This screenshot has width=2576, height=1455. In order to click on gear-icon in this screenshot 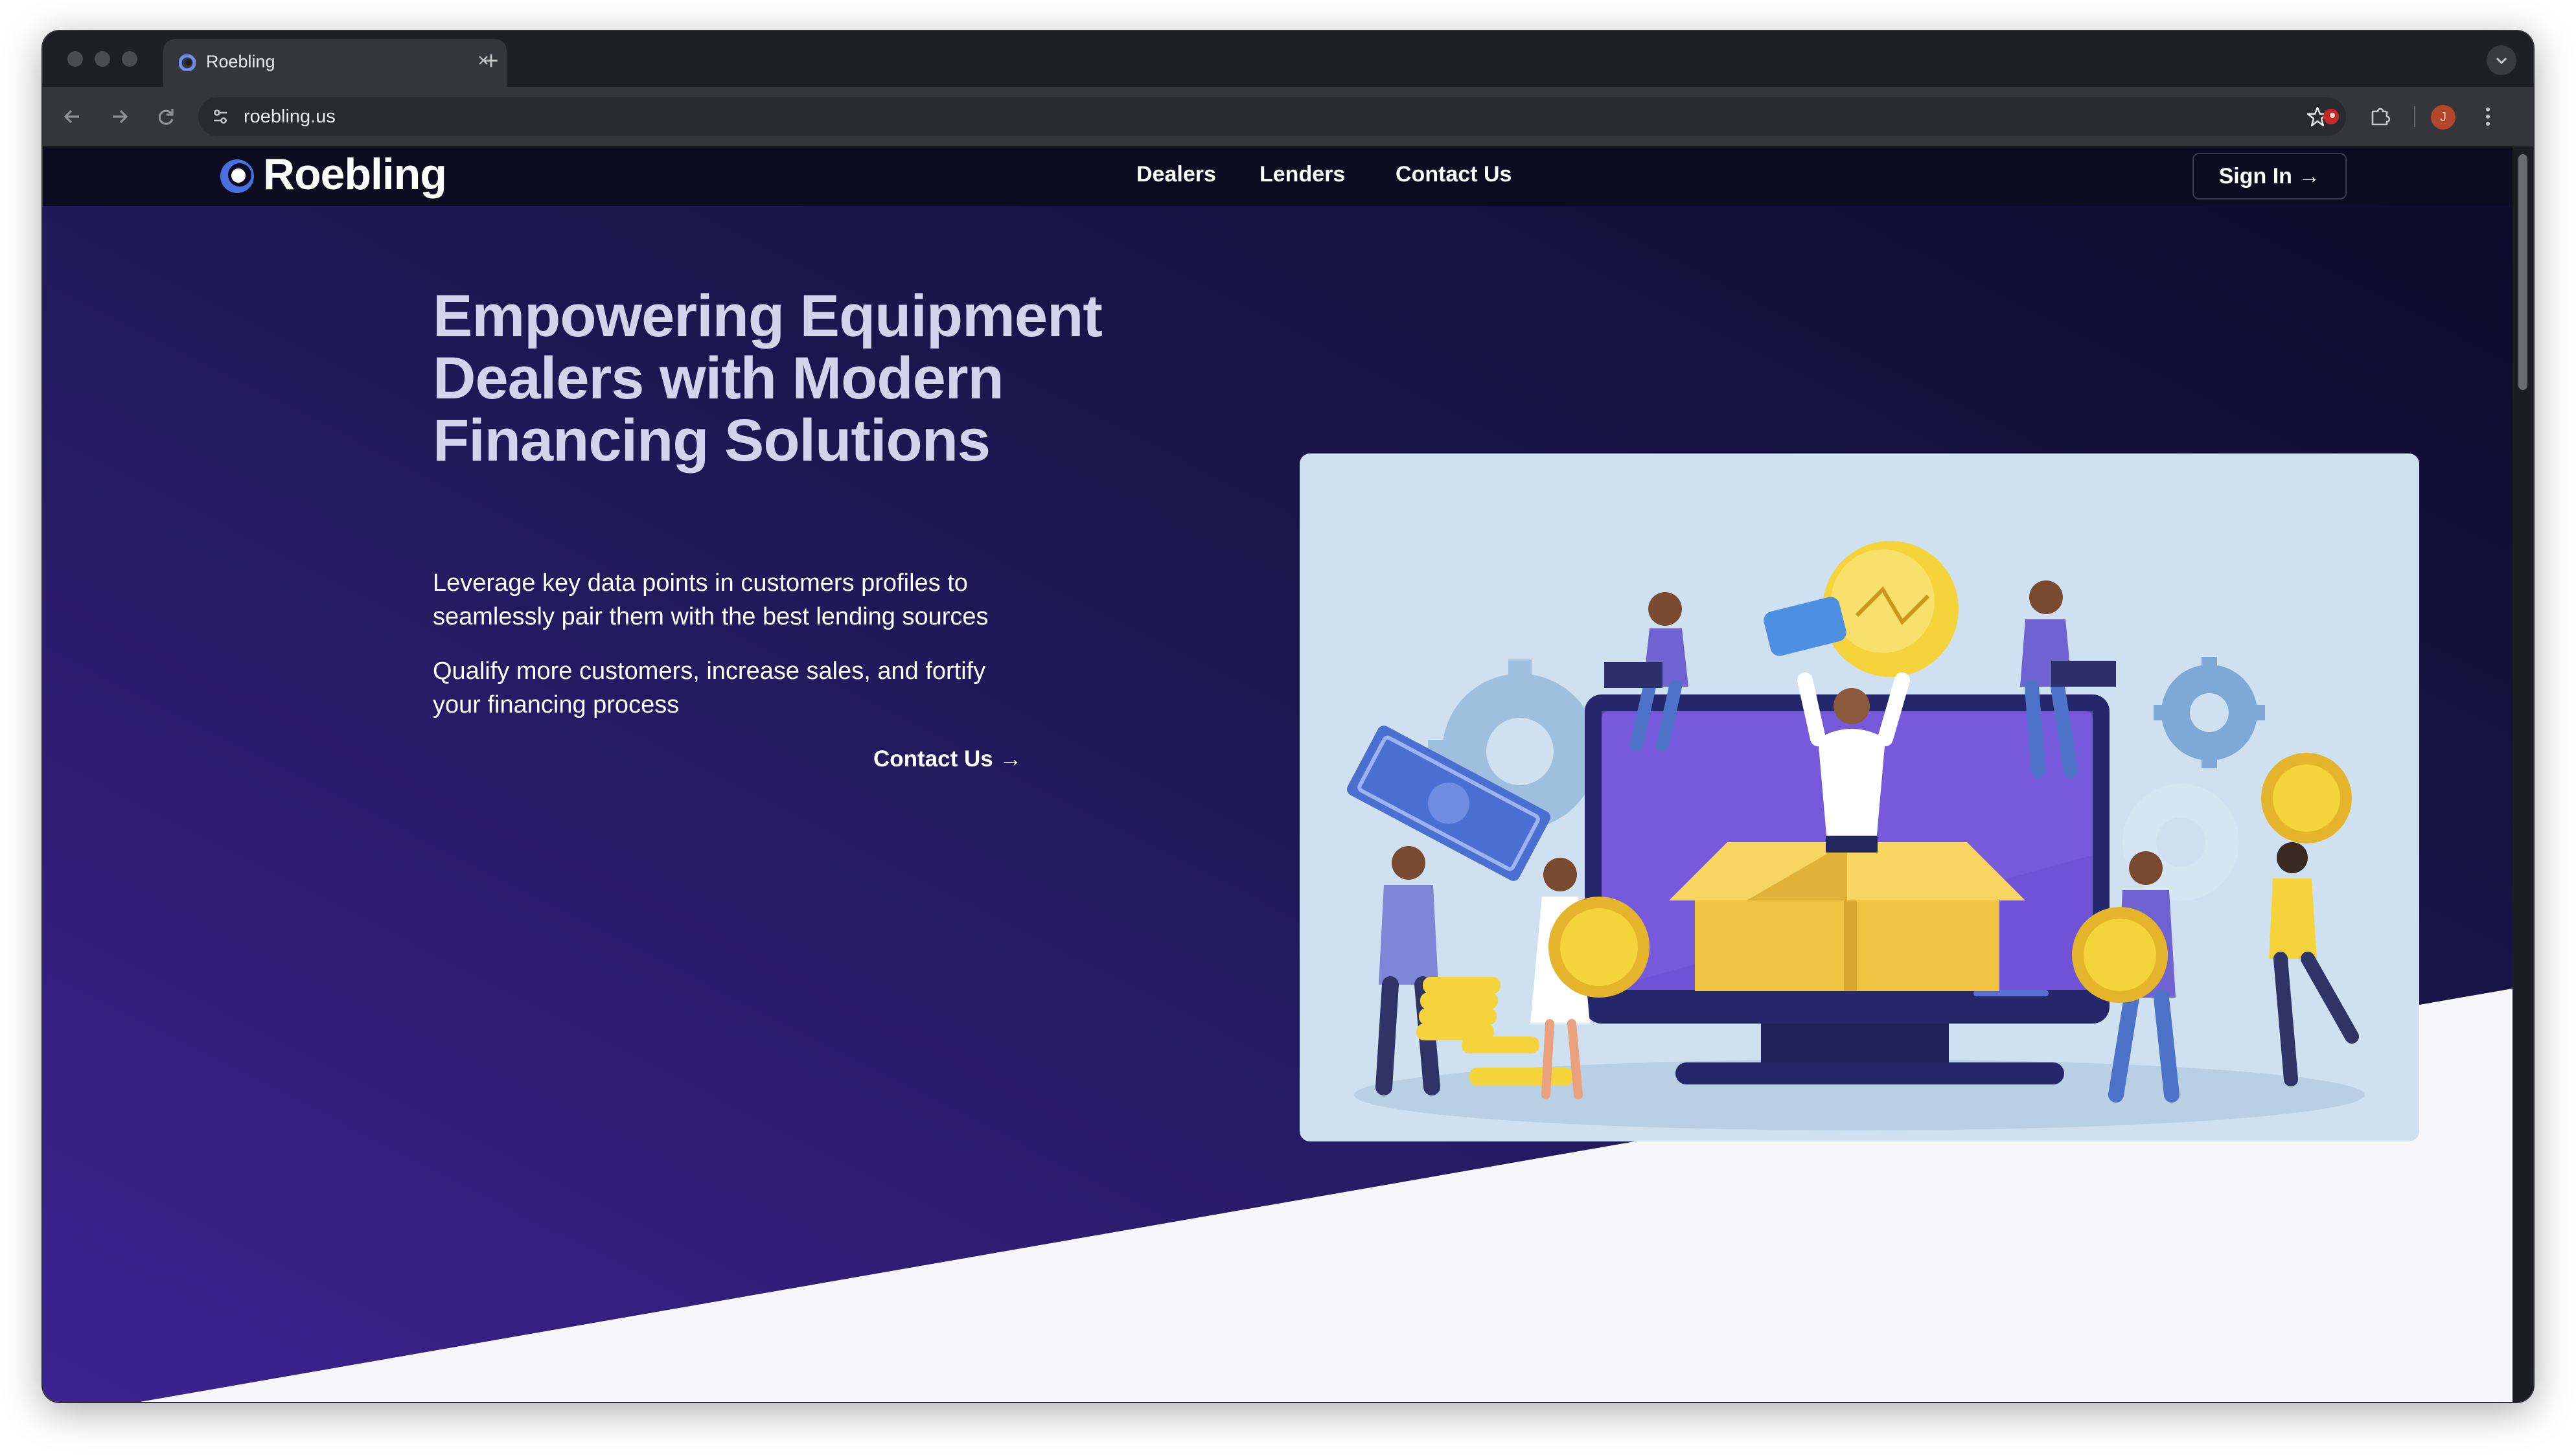, I will do `click(2209, 712)`.